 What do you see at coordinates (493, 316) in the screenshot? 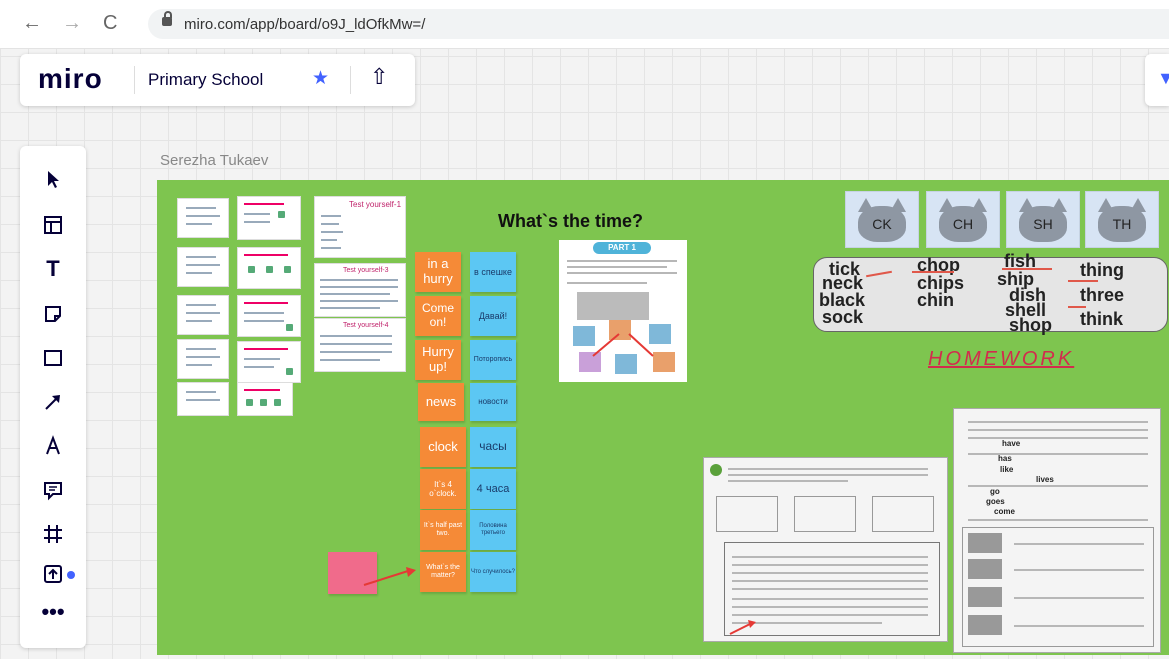
I see `sticky-note-ru: Давай!` at bounding box center [493, 316].